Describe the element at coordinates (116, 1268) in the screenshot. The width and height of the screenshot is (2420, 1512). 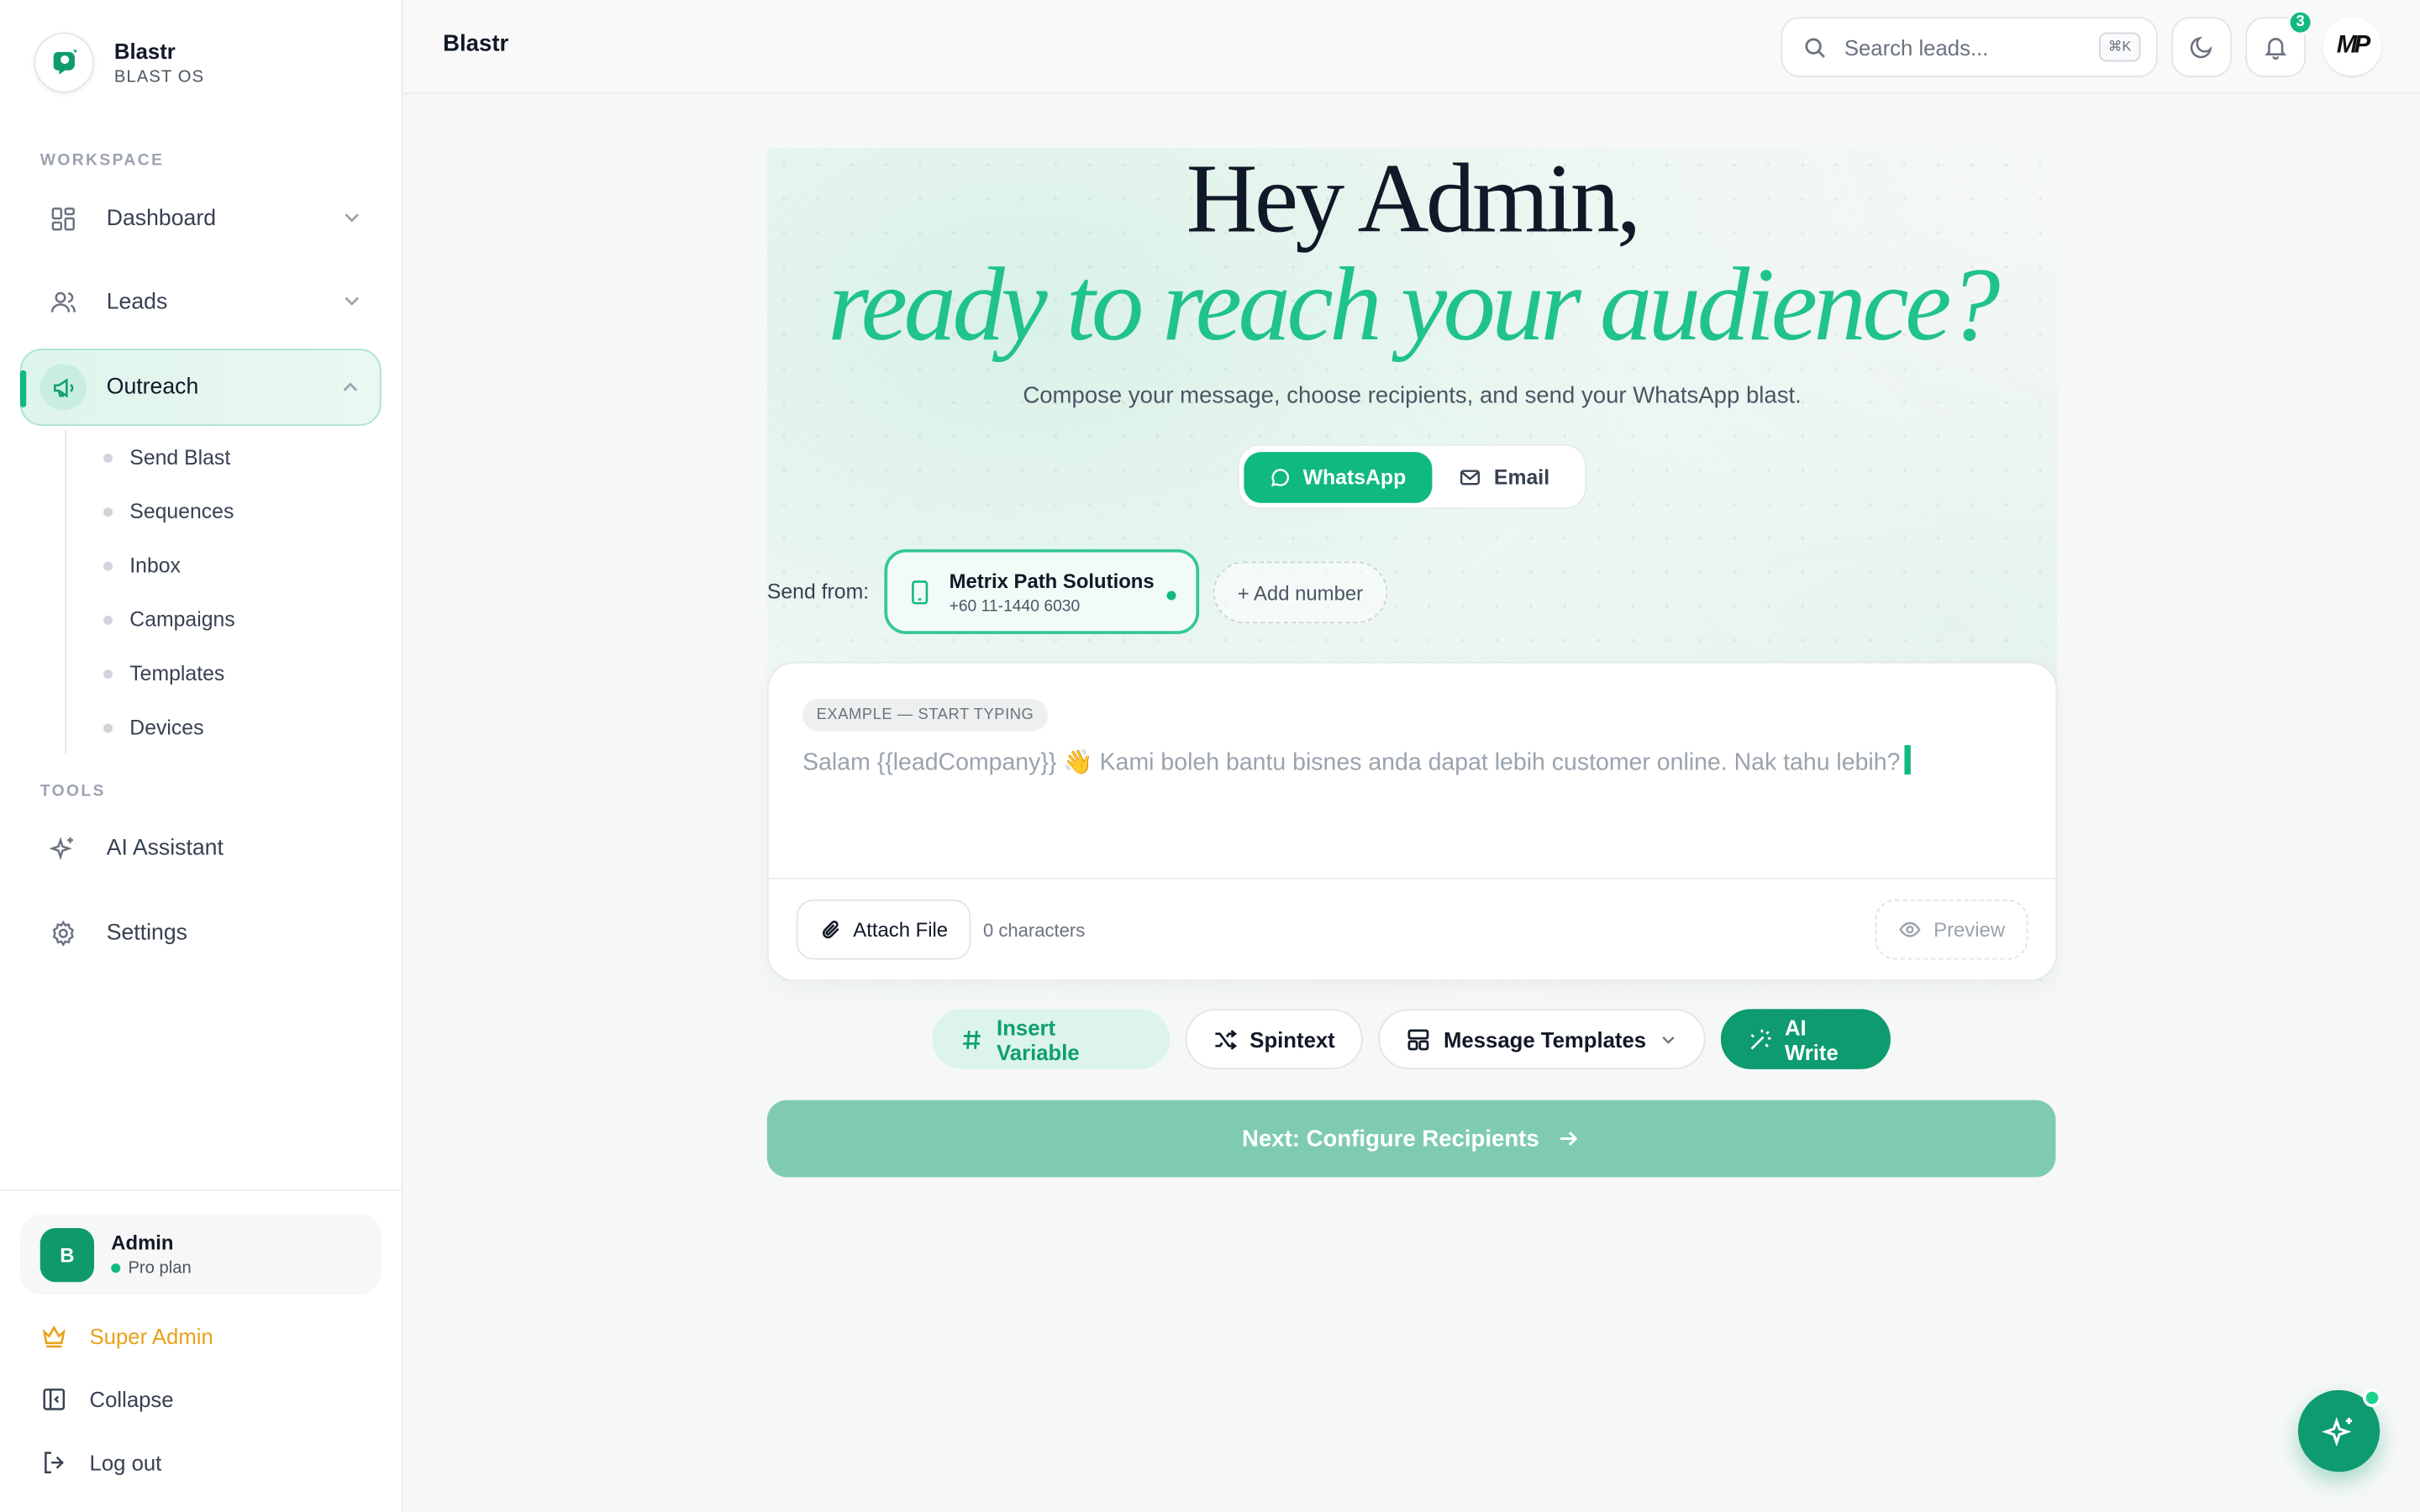
I see `status-dot` at that location.